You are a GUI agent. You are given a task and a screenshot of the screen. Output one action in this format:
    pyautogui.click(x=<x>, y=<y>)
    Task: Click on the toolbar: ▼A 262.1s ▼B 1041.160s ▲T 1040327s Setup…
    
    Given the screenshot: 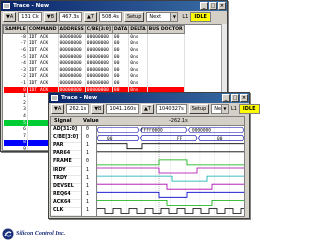 What is the action you would take?
    pyautogui.click(x=154, y=108)
    